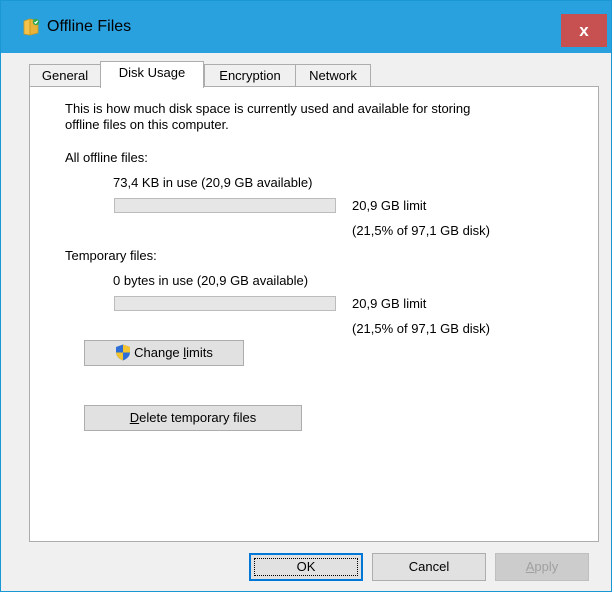  I want to click on delete-temp-suffix: elete temporary files, so click(198, 417).